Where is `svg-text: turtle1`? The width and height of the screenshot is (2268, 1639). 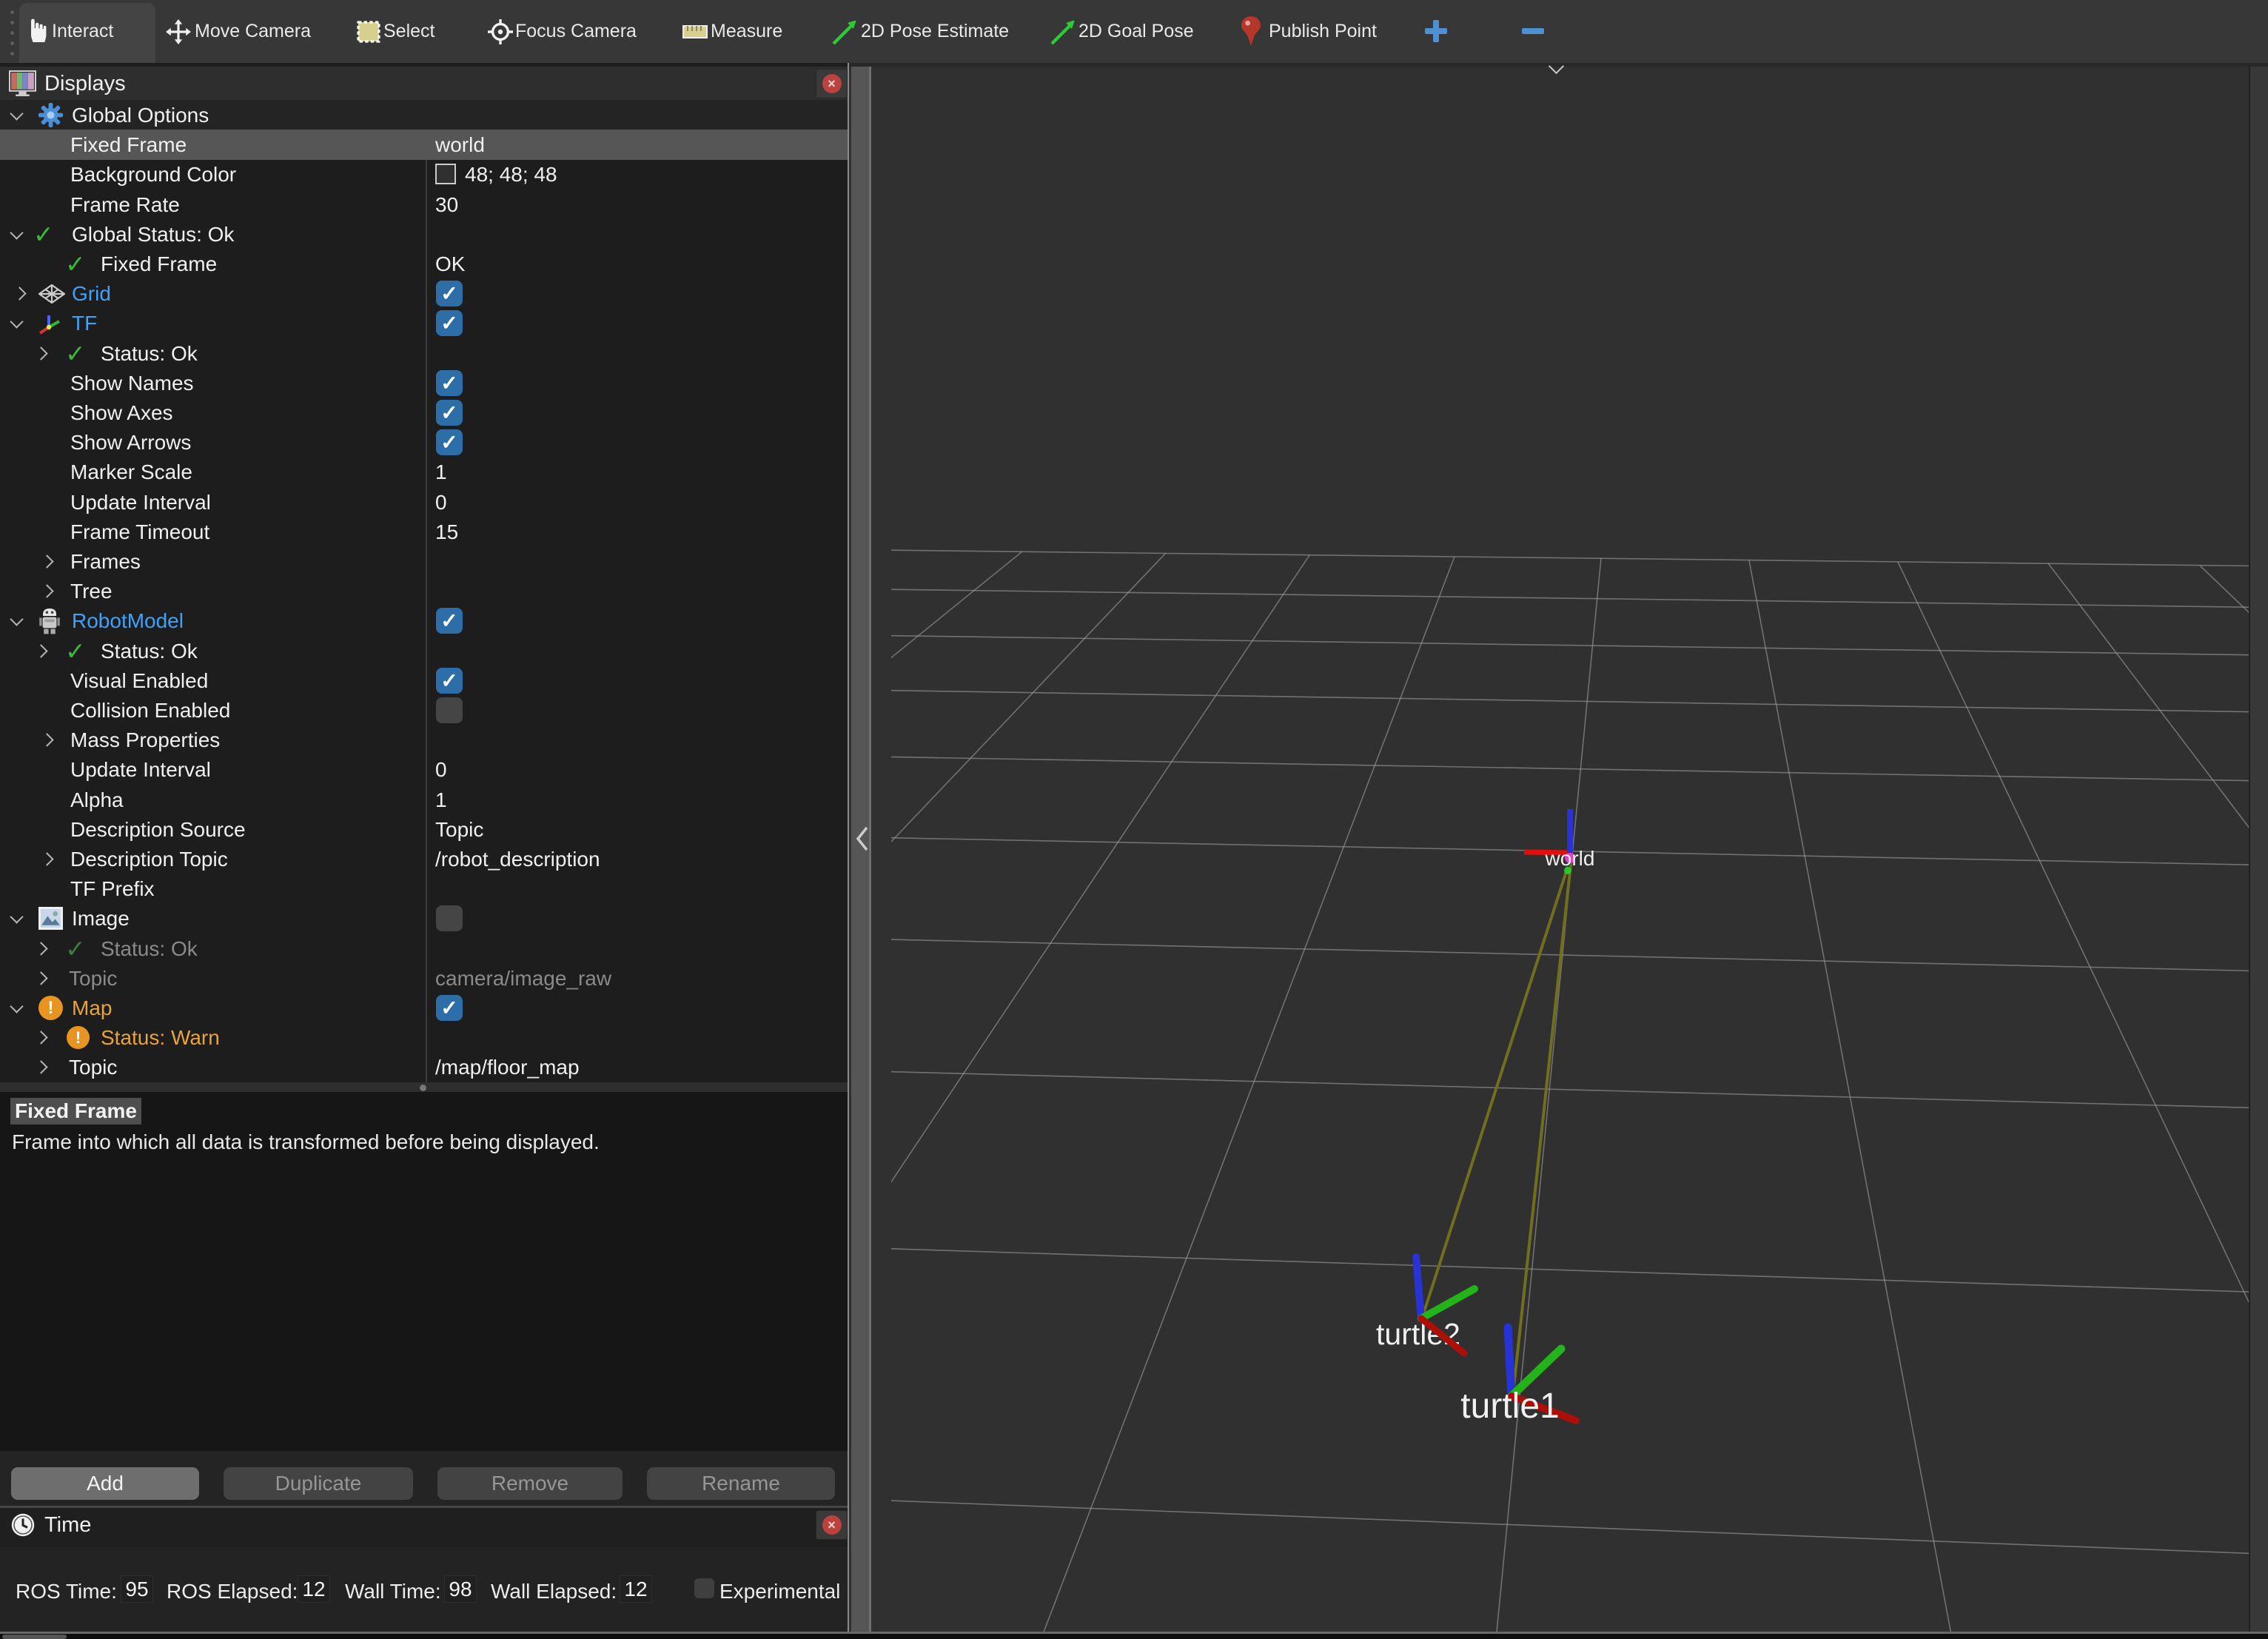
svg-text: turtle1 is located at coordinates (1509, 1406).